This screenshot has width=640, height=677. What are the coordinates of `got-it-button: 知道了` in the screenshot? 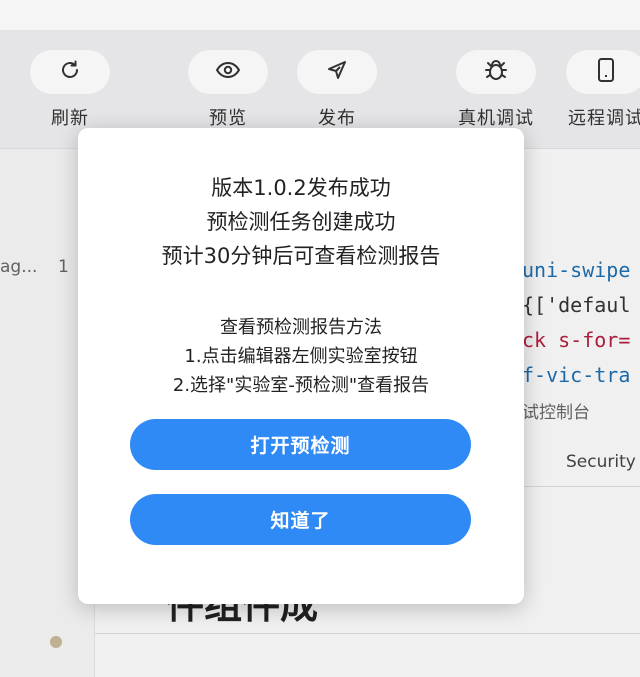 It's located at (300, 519).